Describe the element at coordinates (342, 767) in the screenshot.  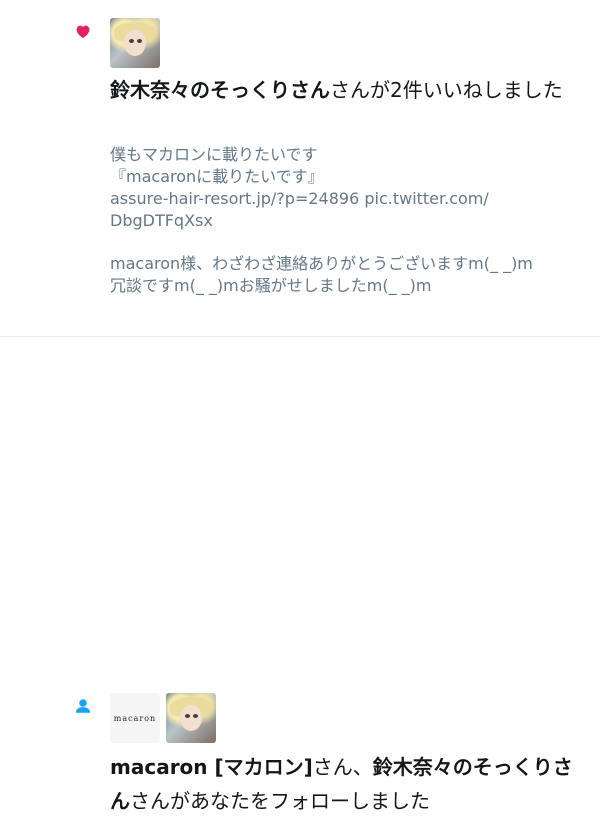
I see `separator-text: さん、` at that location.